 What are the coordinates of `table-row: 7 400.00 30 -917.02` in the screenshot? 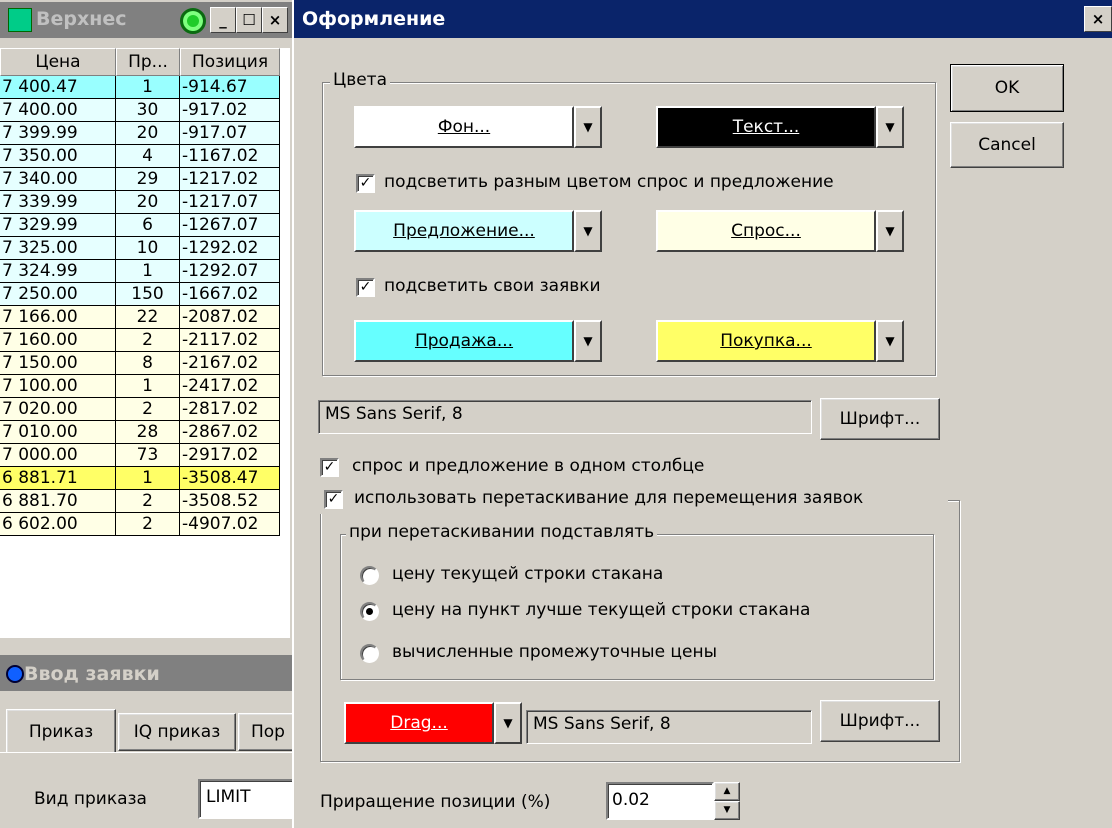 It's located at (140, 110).